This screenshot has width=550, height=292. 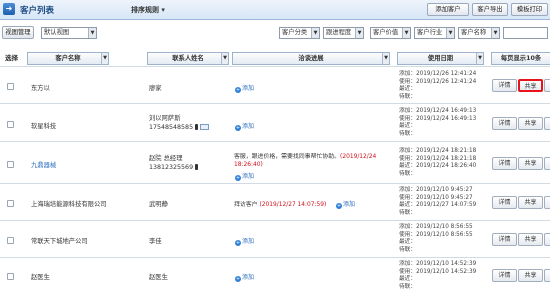 I want to click on contact-name: 赵院 总经理, so click(x=166, y=158).